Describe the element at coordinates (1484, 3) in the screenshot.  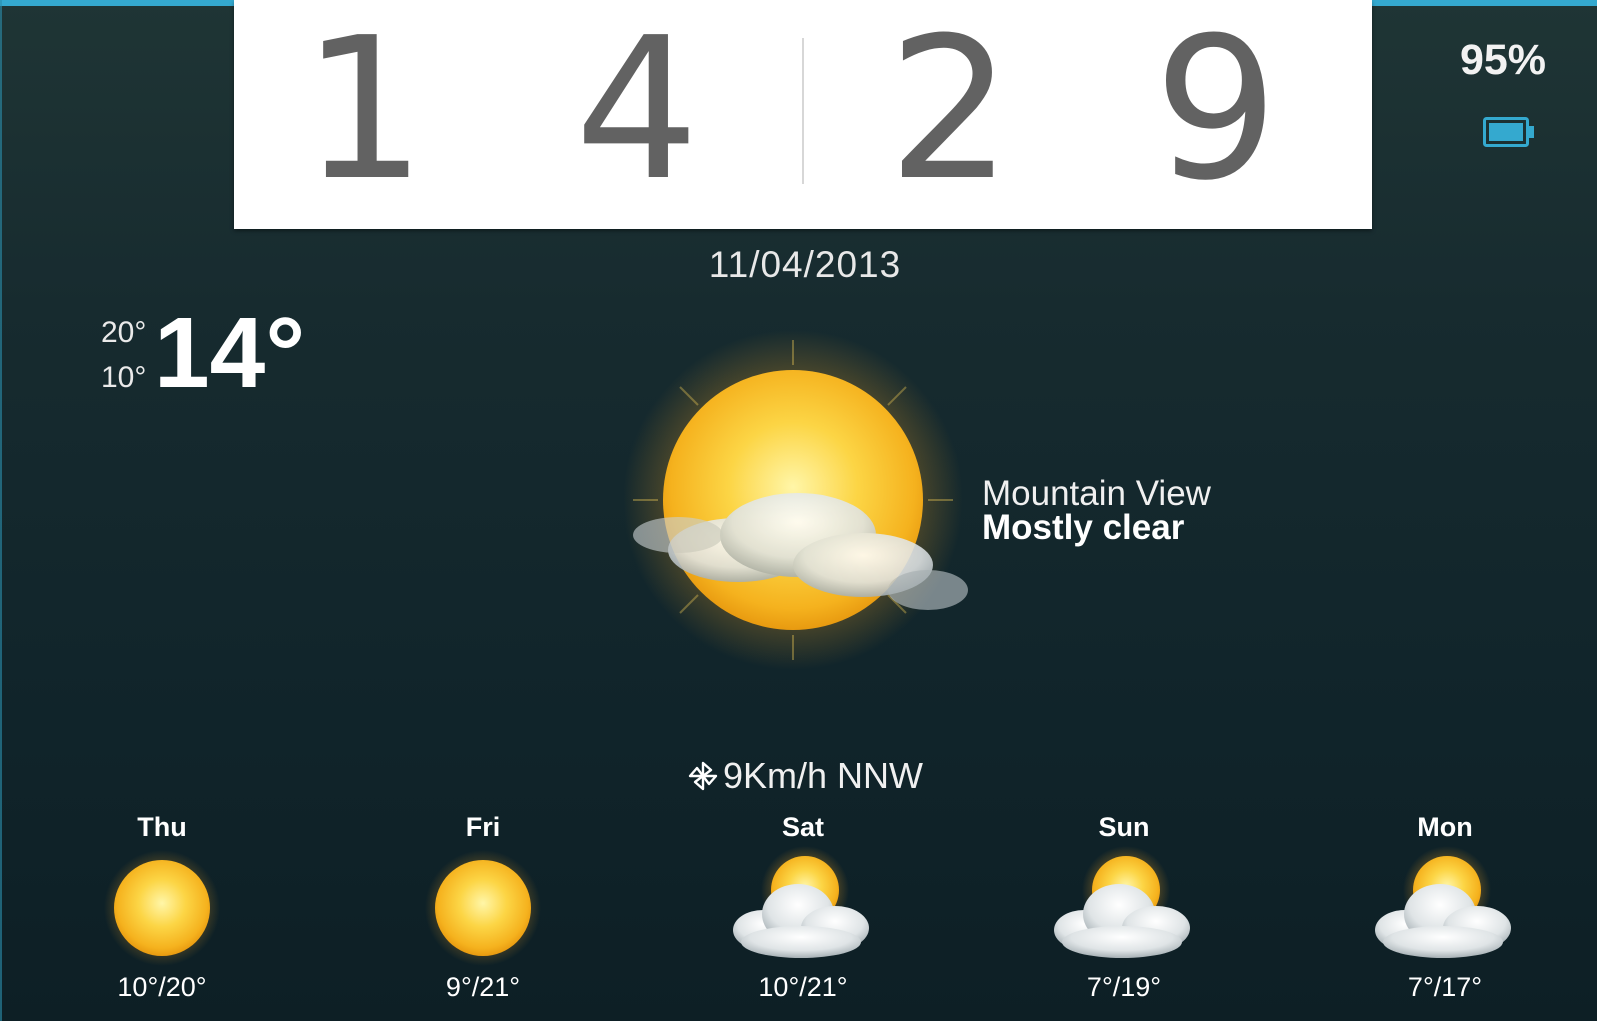
I see `top-accent-bar-right` at that location.